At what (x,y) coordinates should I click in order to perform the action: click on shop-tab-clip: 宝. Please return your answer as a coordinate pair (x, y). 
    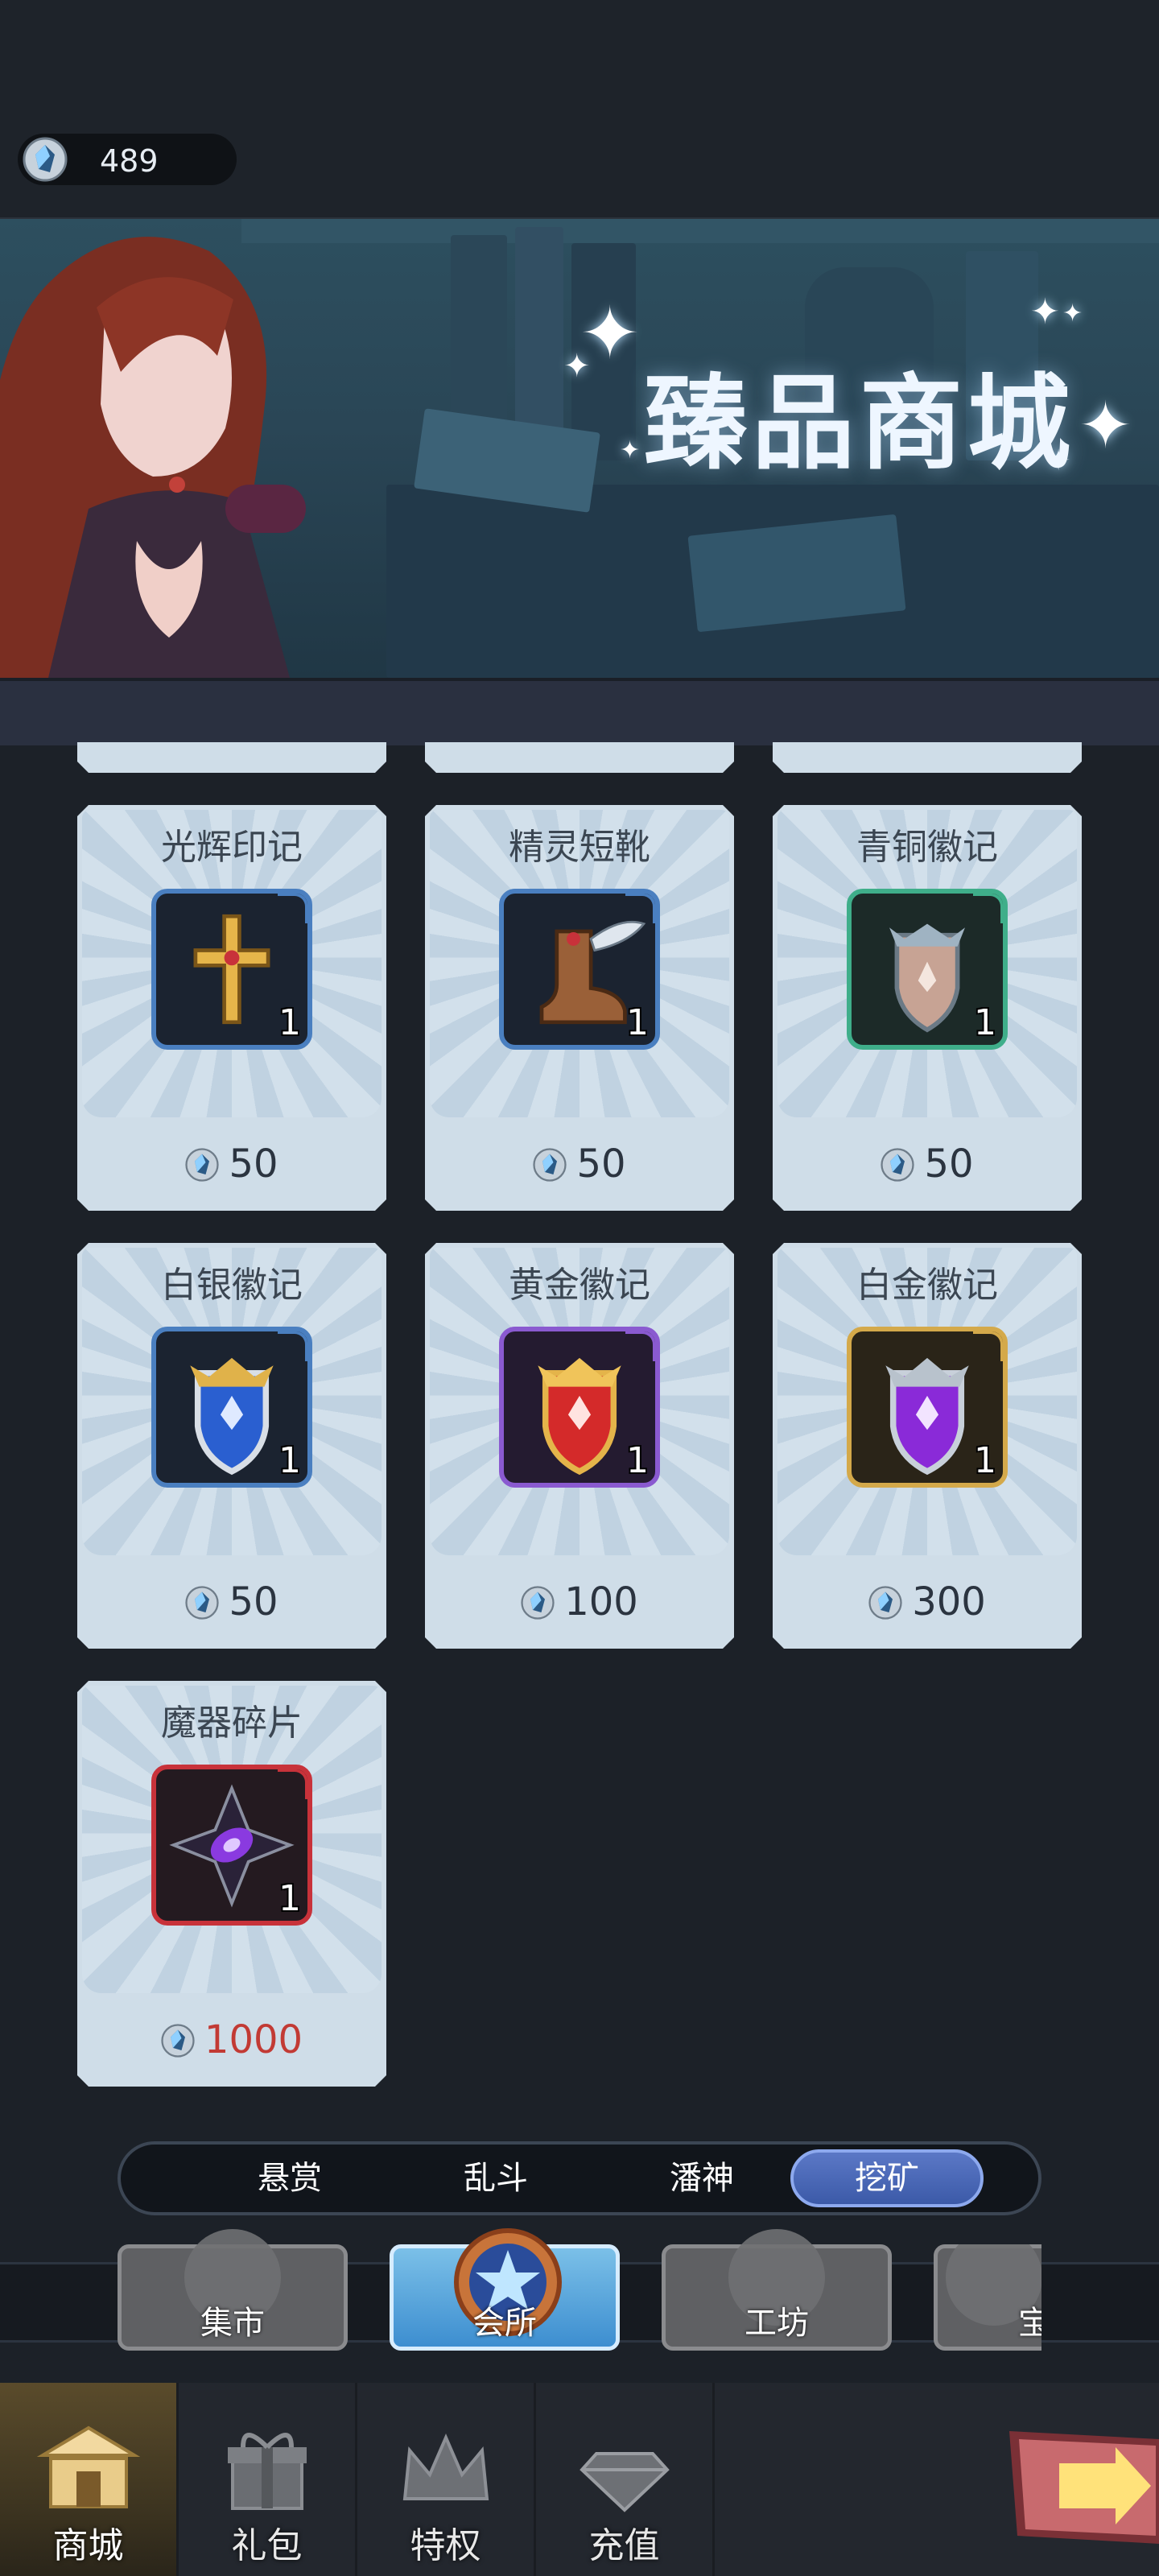
    Looking at the image, I should click on (987, 2297).